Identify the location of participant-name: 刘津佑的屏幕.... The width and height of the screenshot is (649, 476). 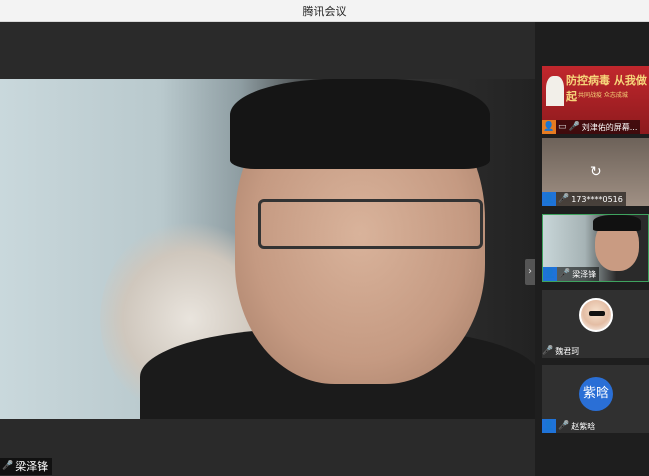
(609, 127).